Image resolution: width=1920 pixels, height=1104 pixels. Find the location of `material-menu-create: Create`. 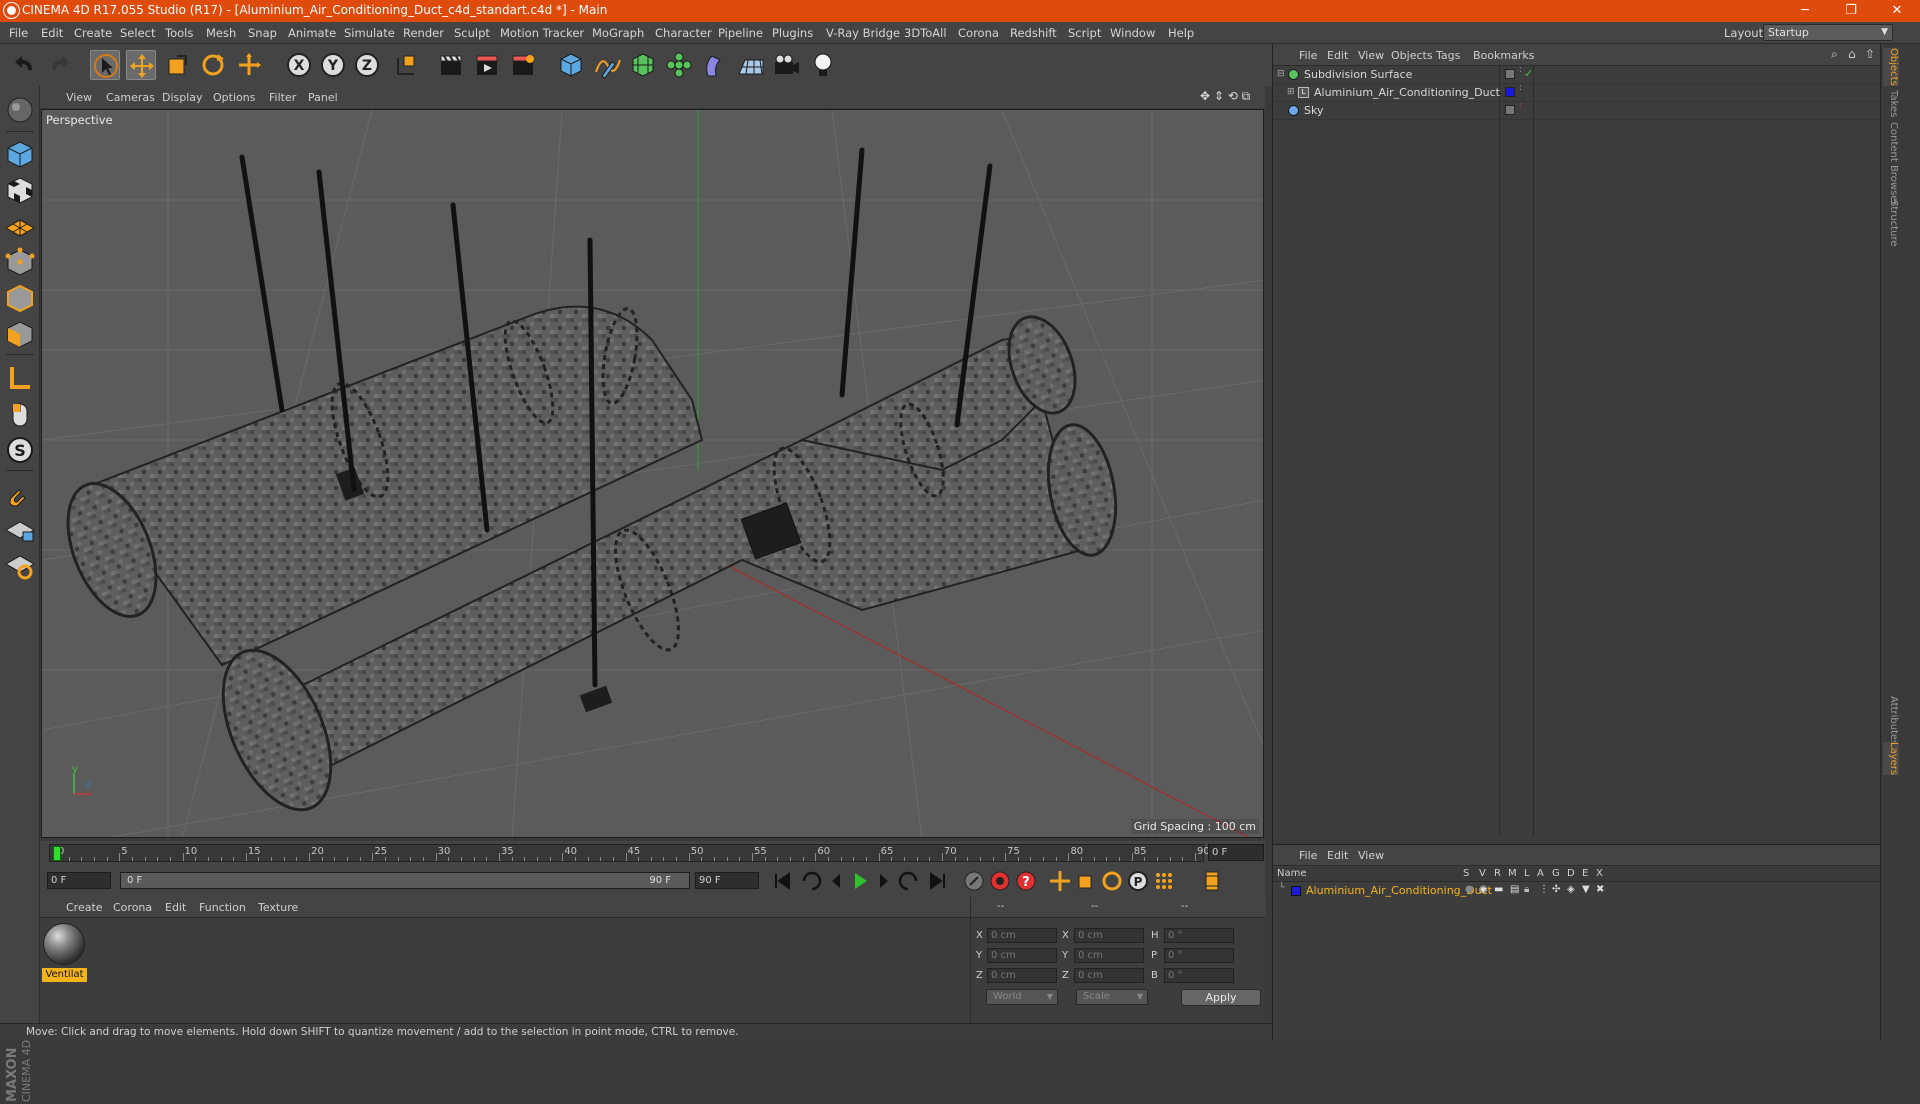

material-menu-create: Create is located at coordinates (84, 907).